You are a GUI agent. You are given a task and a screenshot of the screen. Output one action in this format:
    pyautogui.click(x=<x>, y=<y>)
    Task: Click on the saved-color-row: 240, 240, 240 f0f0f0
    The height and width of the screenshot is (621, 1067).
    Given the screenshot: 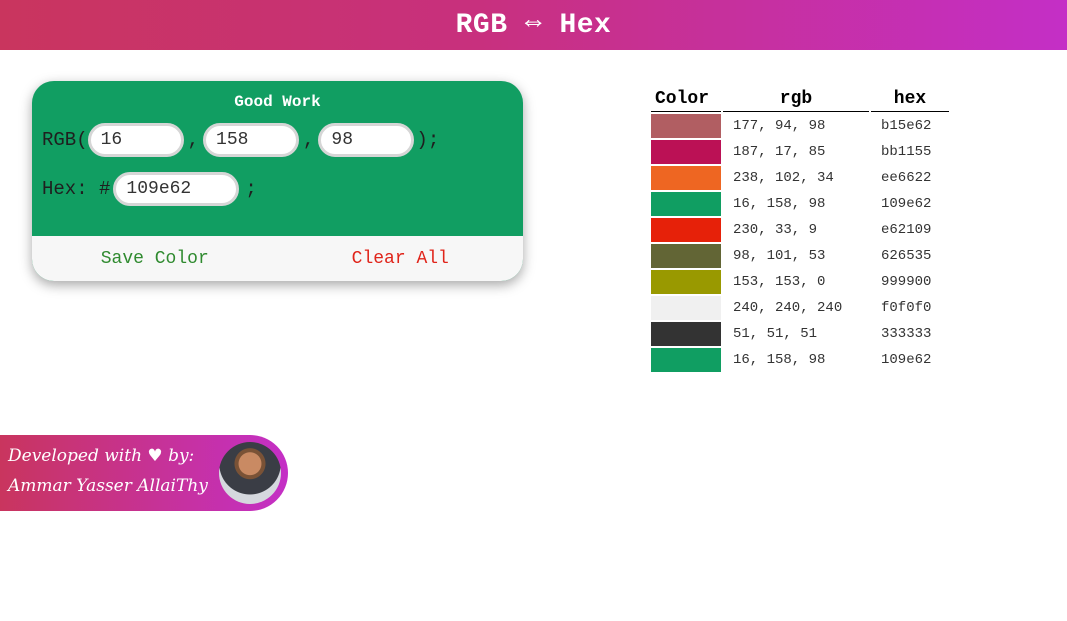 What is the action you would take?
    pyautogui.click(x=800, y=308)
    